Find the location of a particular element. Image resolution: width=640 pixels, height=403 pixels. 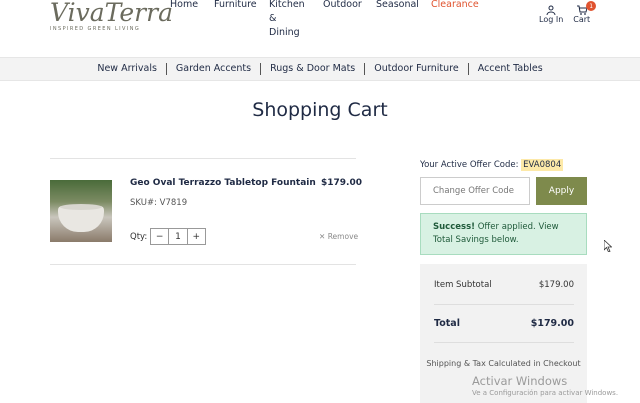

nav-furniture: Furniture is located at coordinates (241, 20).